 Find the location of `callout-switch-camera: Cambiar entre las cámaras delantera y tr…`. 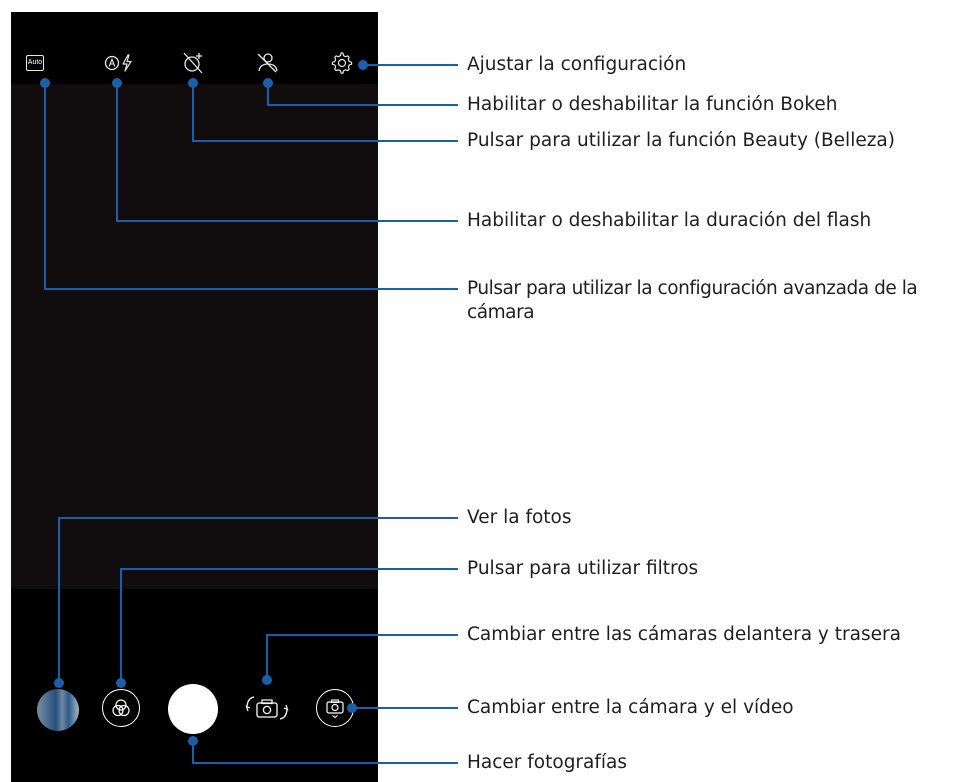

callout-switch-camera: Cambiar entre las cámaras delantera y tr… is located at coordinates (684, 634).